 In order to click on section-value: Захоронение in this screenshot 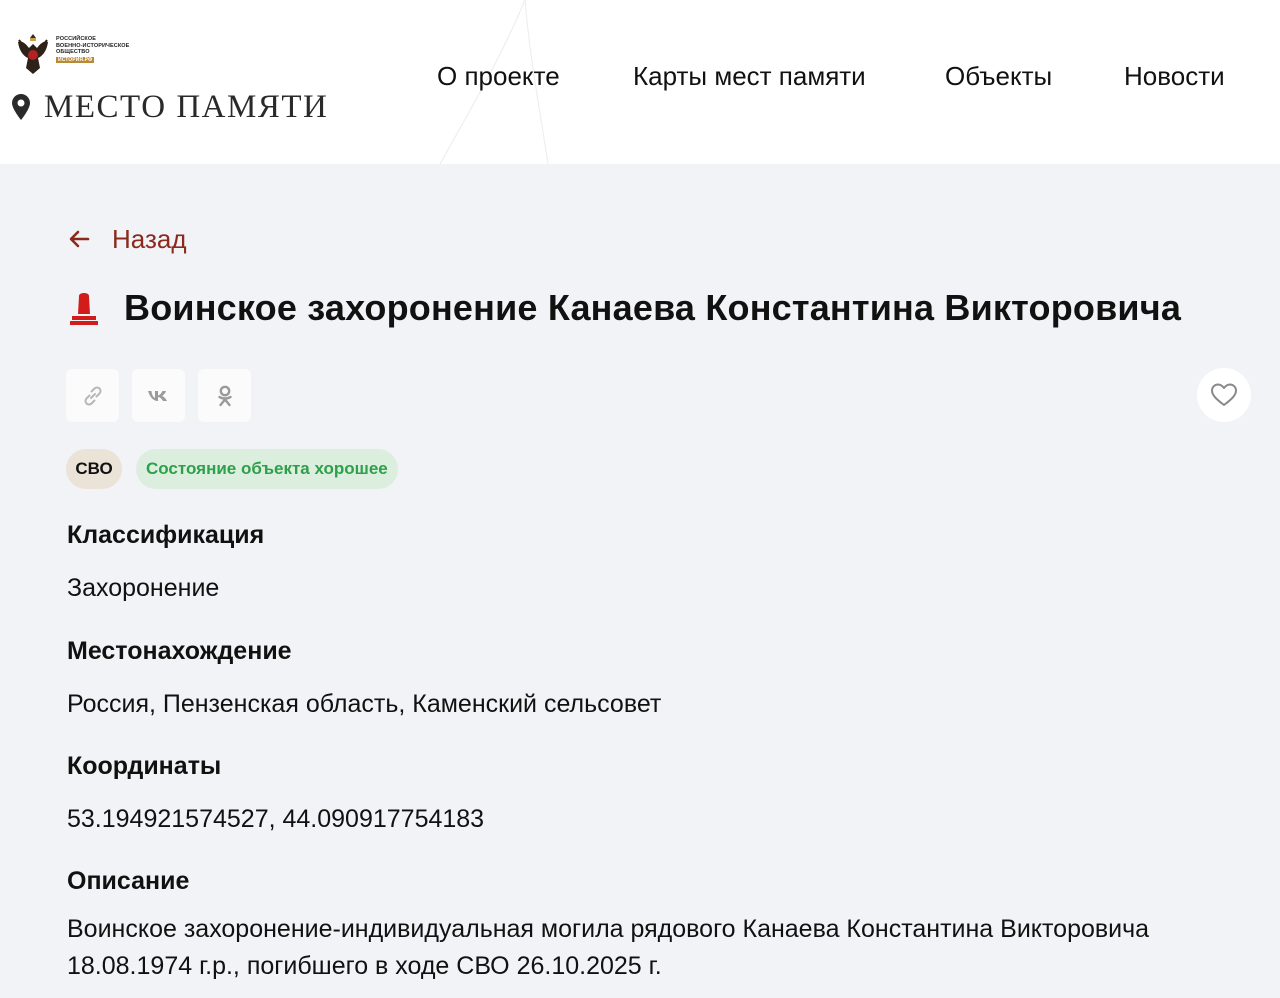, I will do `click(143, 588)`.